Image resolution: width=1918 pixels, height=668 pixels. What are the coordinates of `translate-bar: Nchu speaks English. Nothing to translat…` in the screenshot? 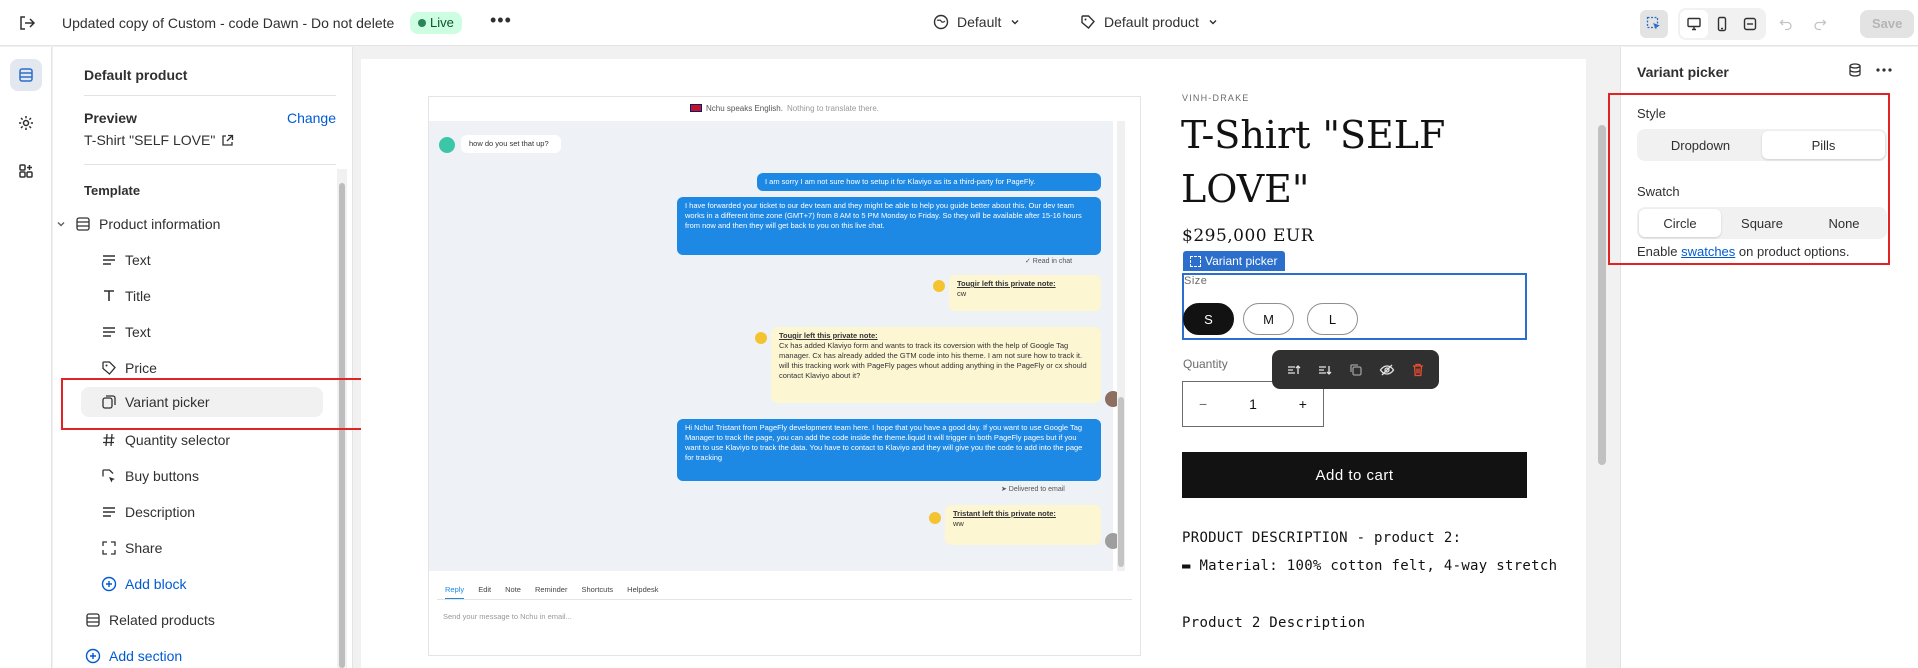 It's located at (784, 108).